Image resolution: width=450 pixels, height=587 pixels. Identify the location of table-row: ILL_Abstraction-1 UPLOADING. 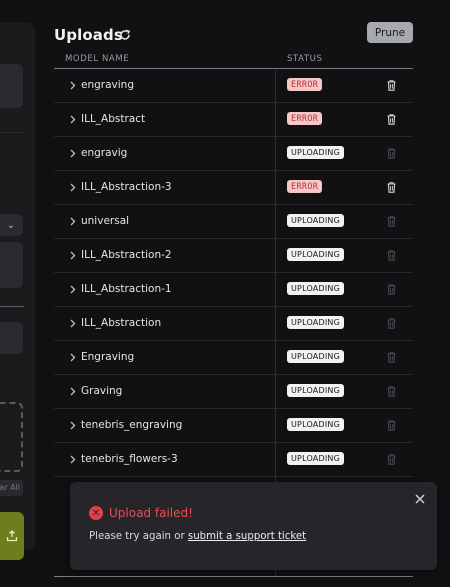
(233, 290).